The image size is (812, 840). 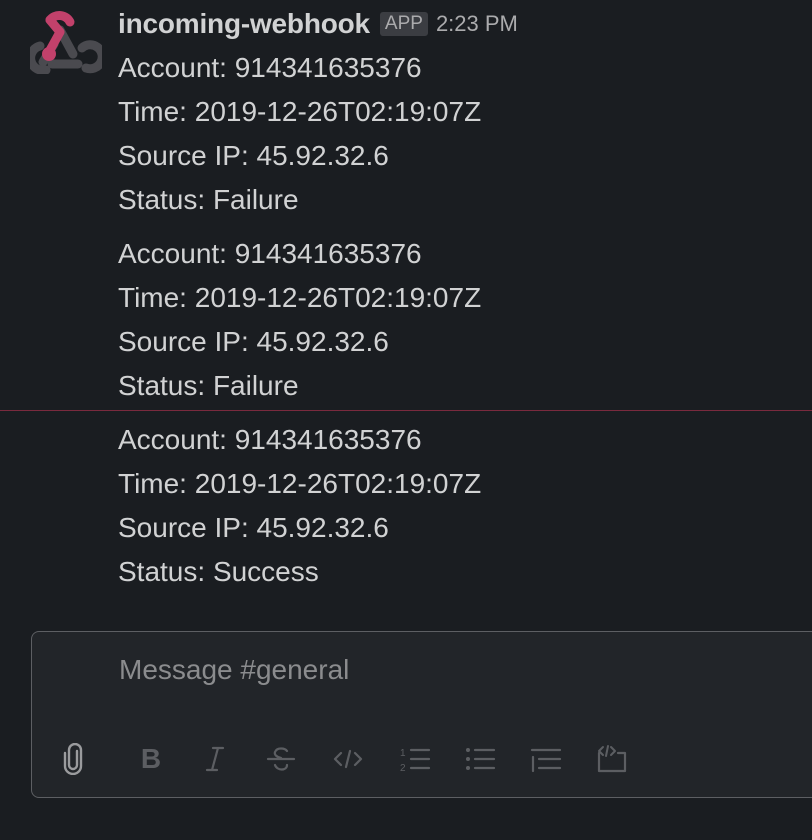 I want to click on app-badge: APP, so click(x=403, y=24).